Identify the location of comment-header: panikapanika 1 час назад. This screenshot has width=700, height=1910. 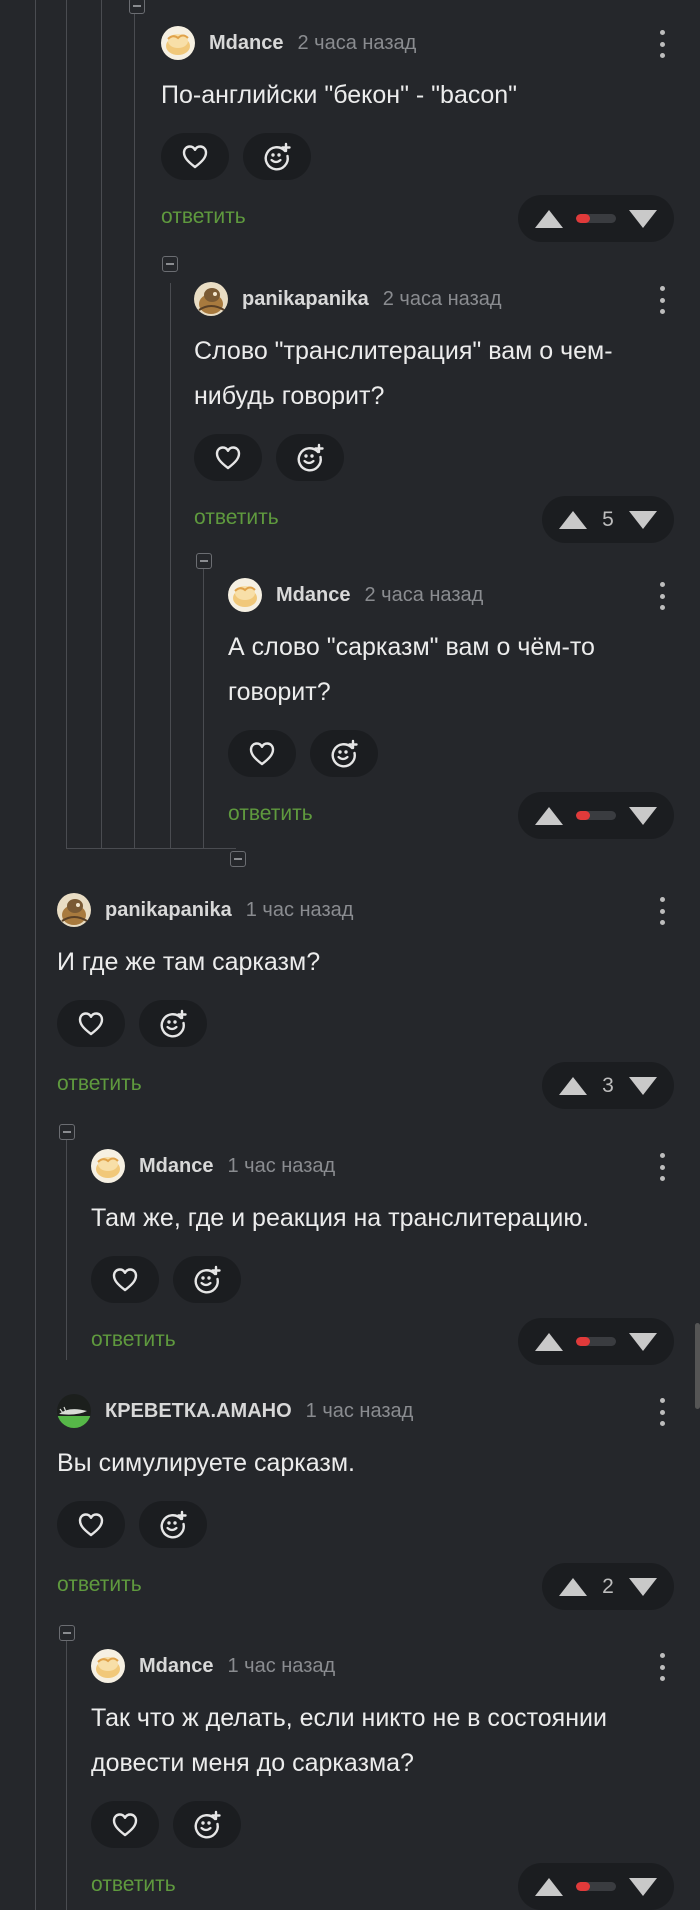
(365, 910).